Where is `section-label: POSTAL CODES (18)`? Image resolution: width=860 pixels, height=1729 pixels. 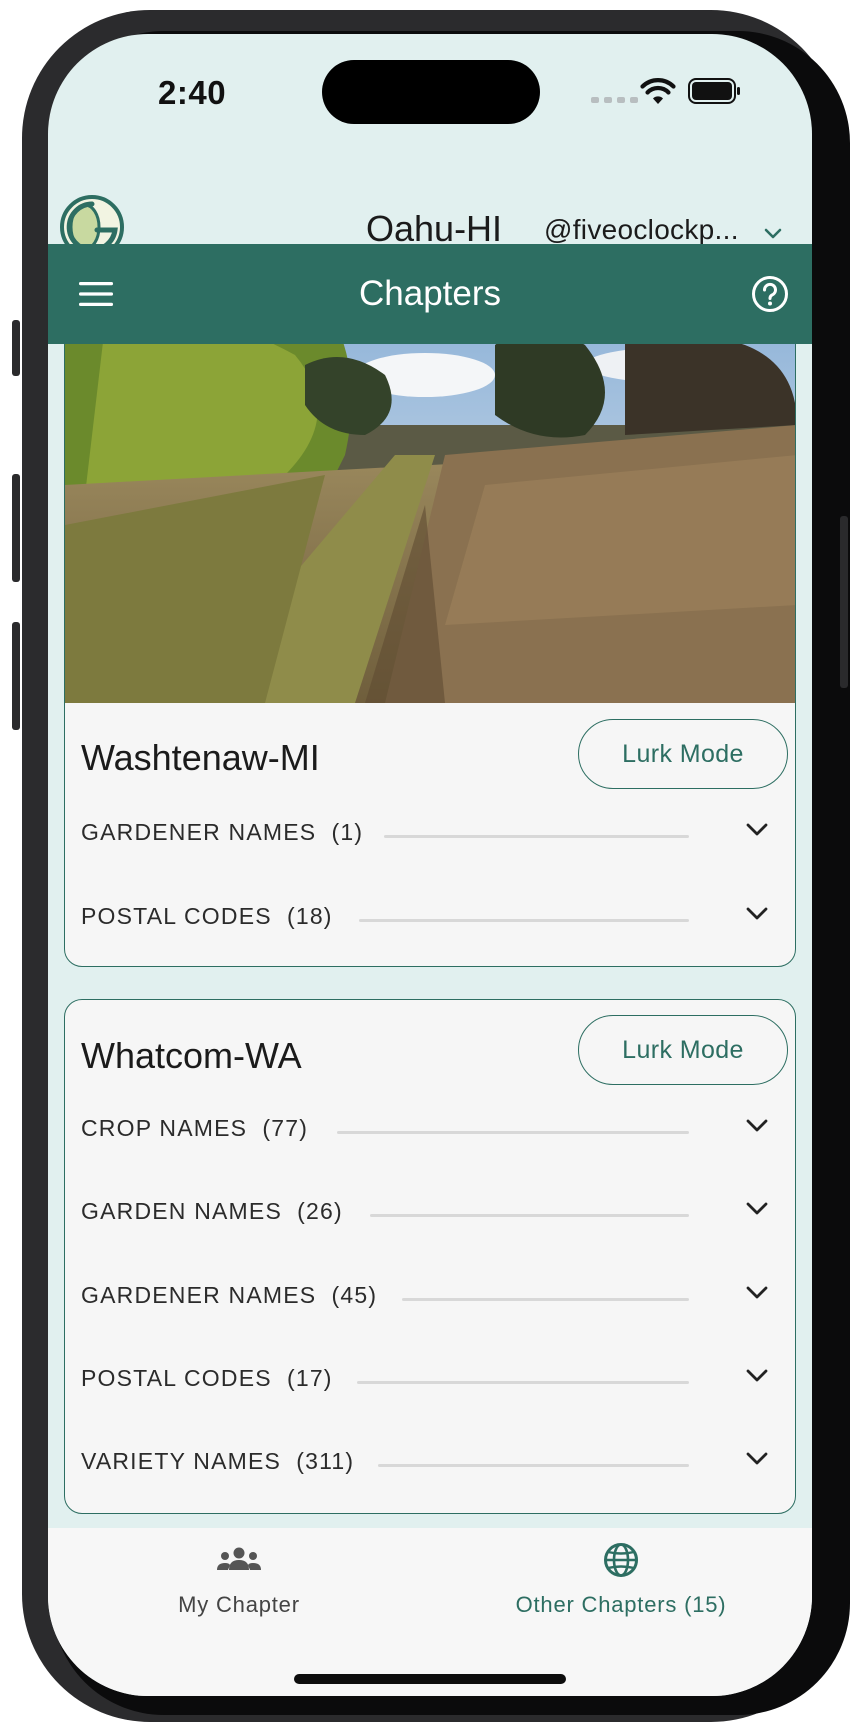 section-label: POSTAL CODES (18) is located at coordinates (207, 916).